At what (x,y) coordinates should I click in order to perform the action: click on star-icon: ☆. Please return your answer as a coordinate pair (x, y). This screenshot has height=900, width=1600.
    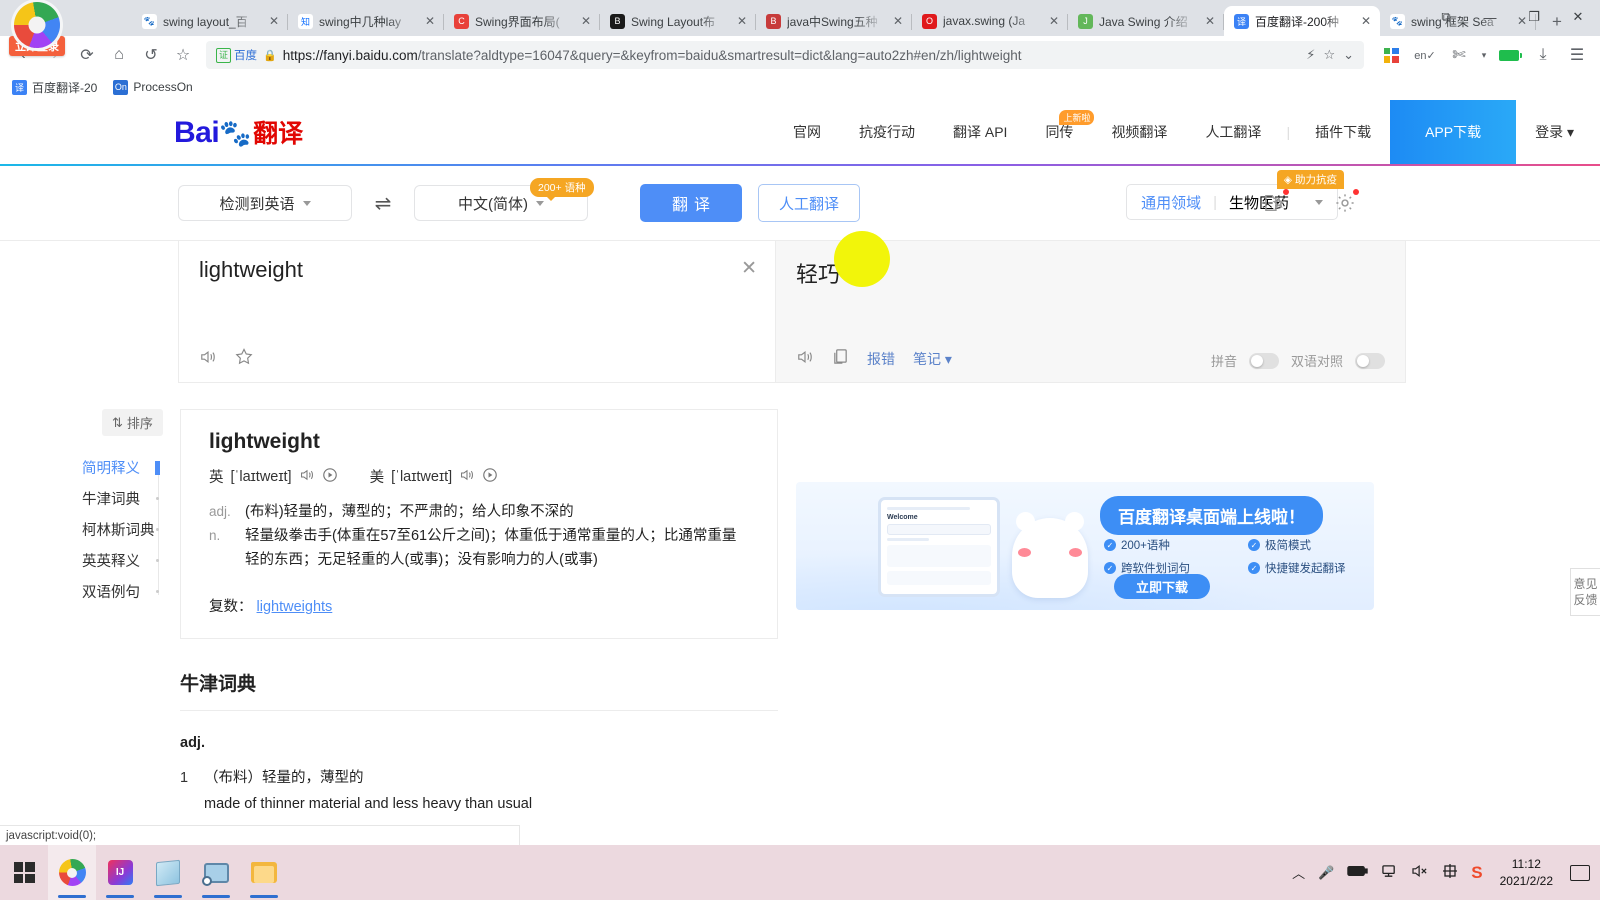
    Looking at the image, I should click on (1329, 55).